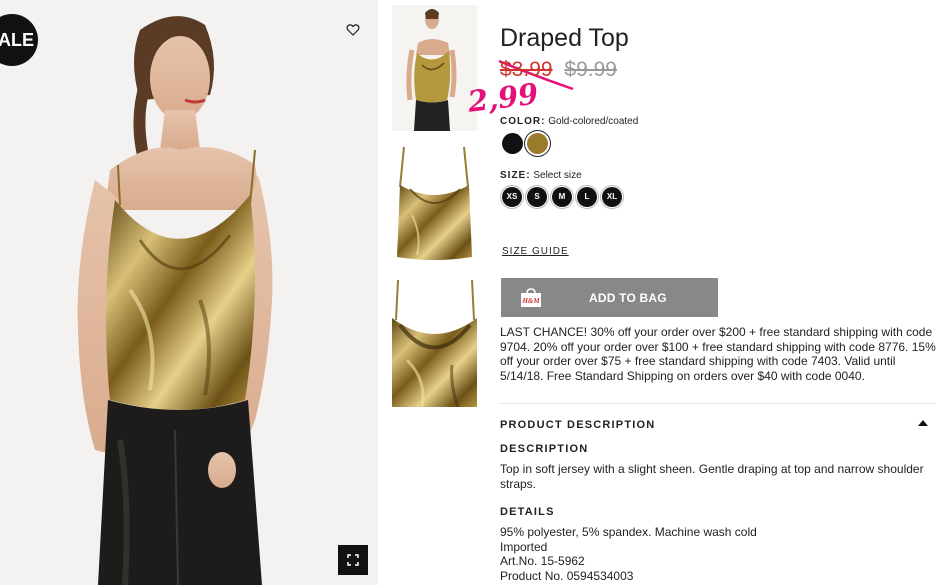 The height and width of the screenshot is (585, 947). I want to click on caret-up-icon, so click(923, 423).